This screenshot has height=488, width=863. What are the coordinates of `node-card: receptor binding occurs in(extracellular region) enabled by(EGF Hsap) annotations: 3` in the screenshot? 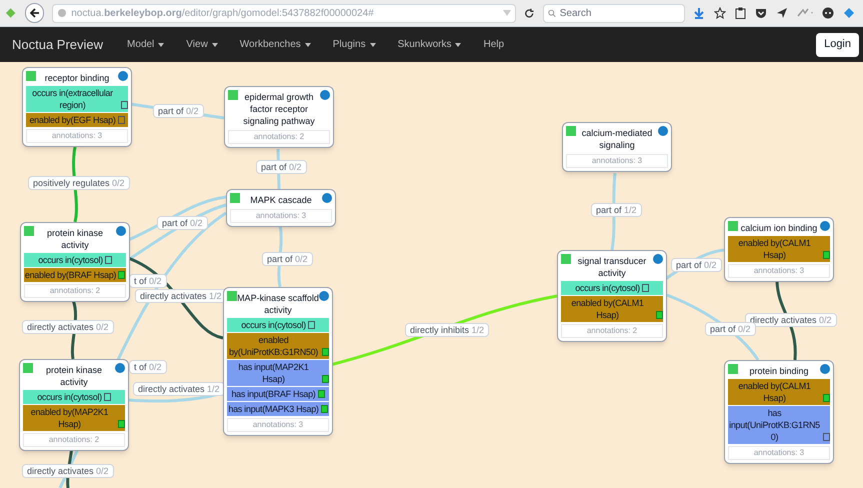 It's located at (77, 107).